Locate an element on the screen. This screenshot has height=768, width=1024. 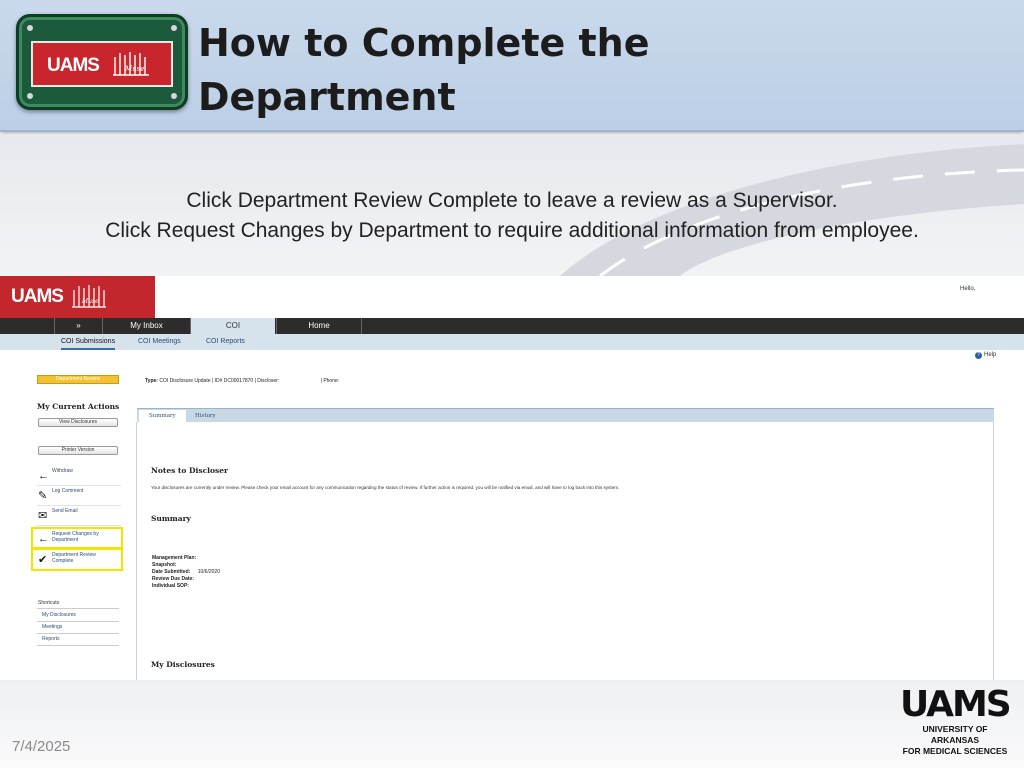
badge-uams-text: UAMS is located at coordinates (73, 65).